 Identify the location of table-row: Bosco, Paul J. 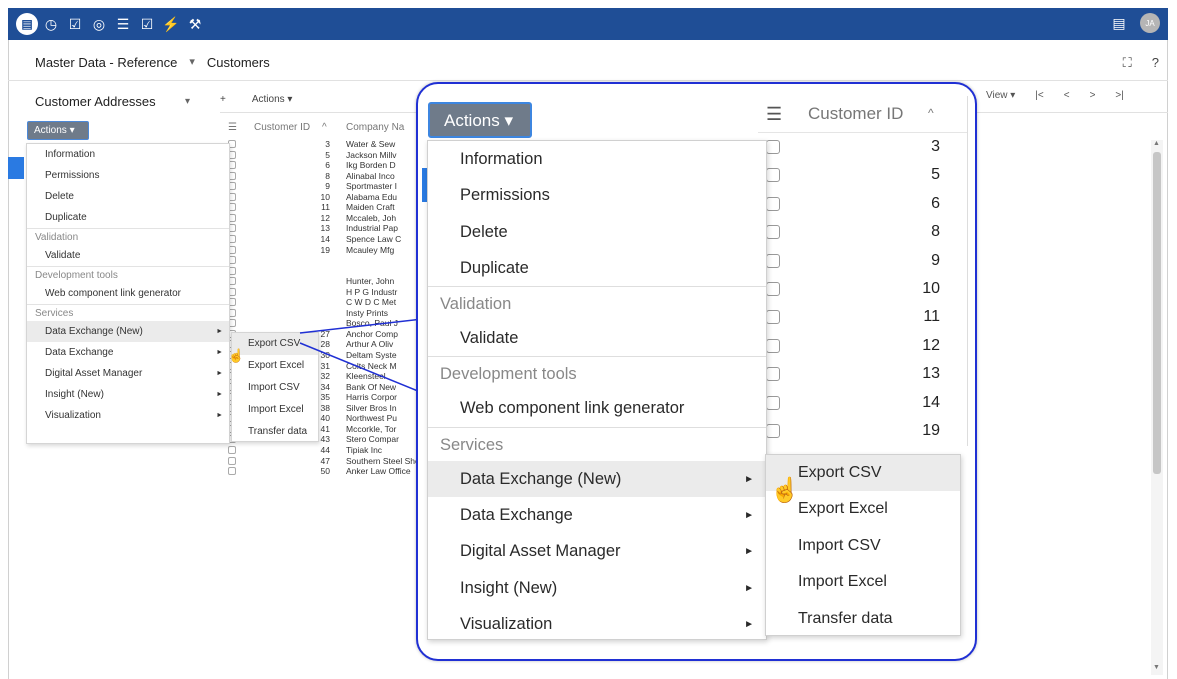
(322, 323).